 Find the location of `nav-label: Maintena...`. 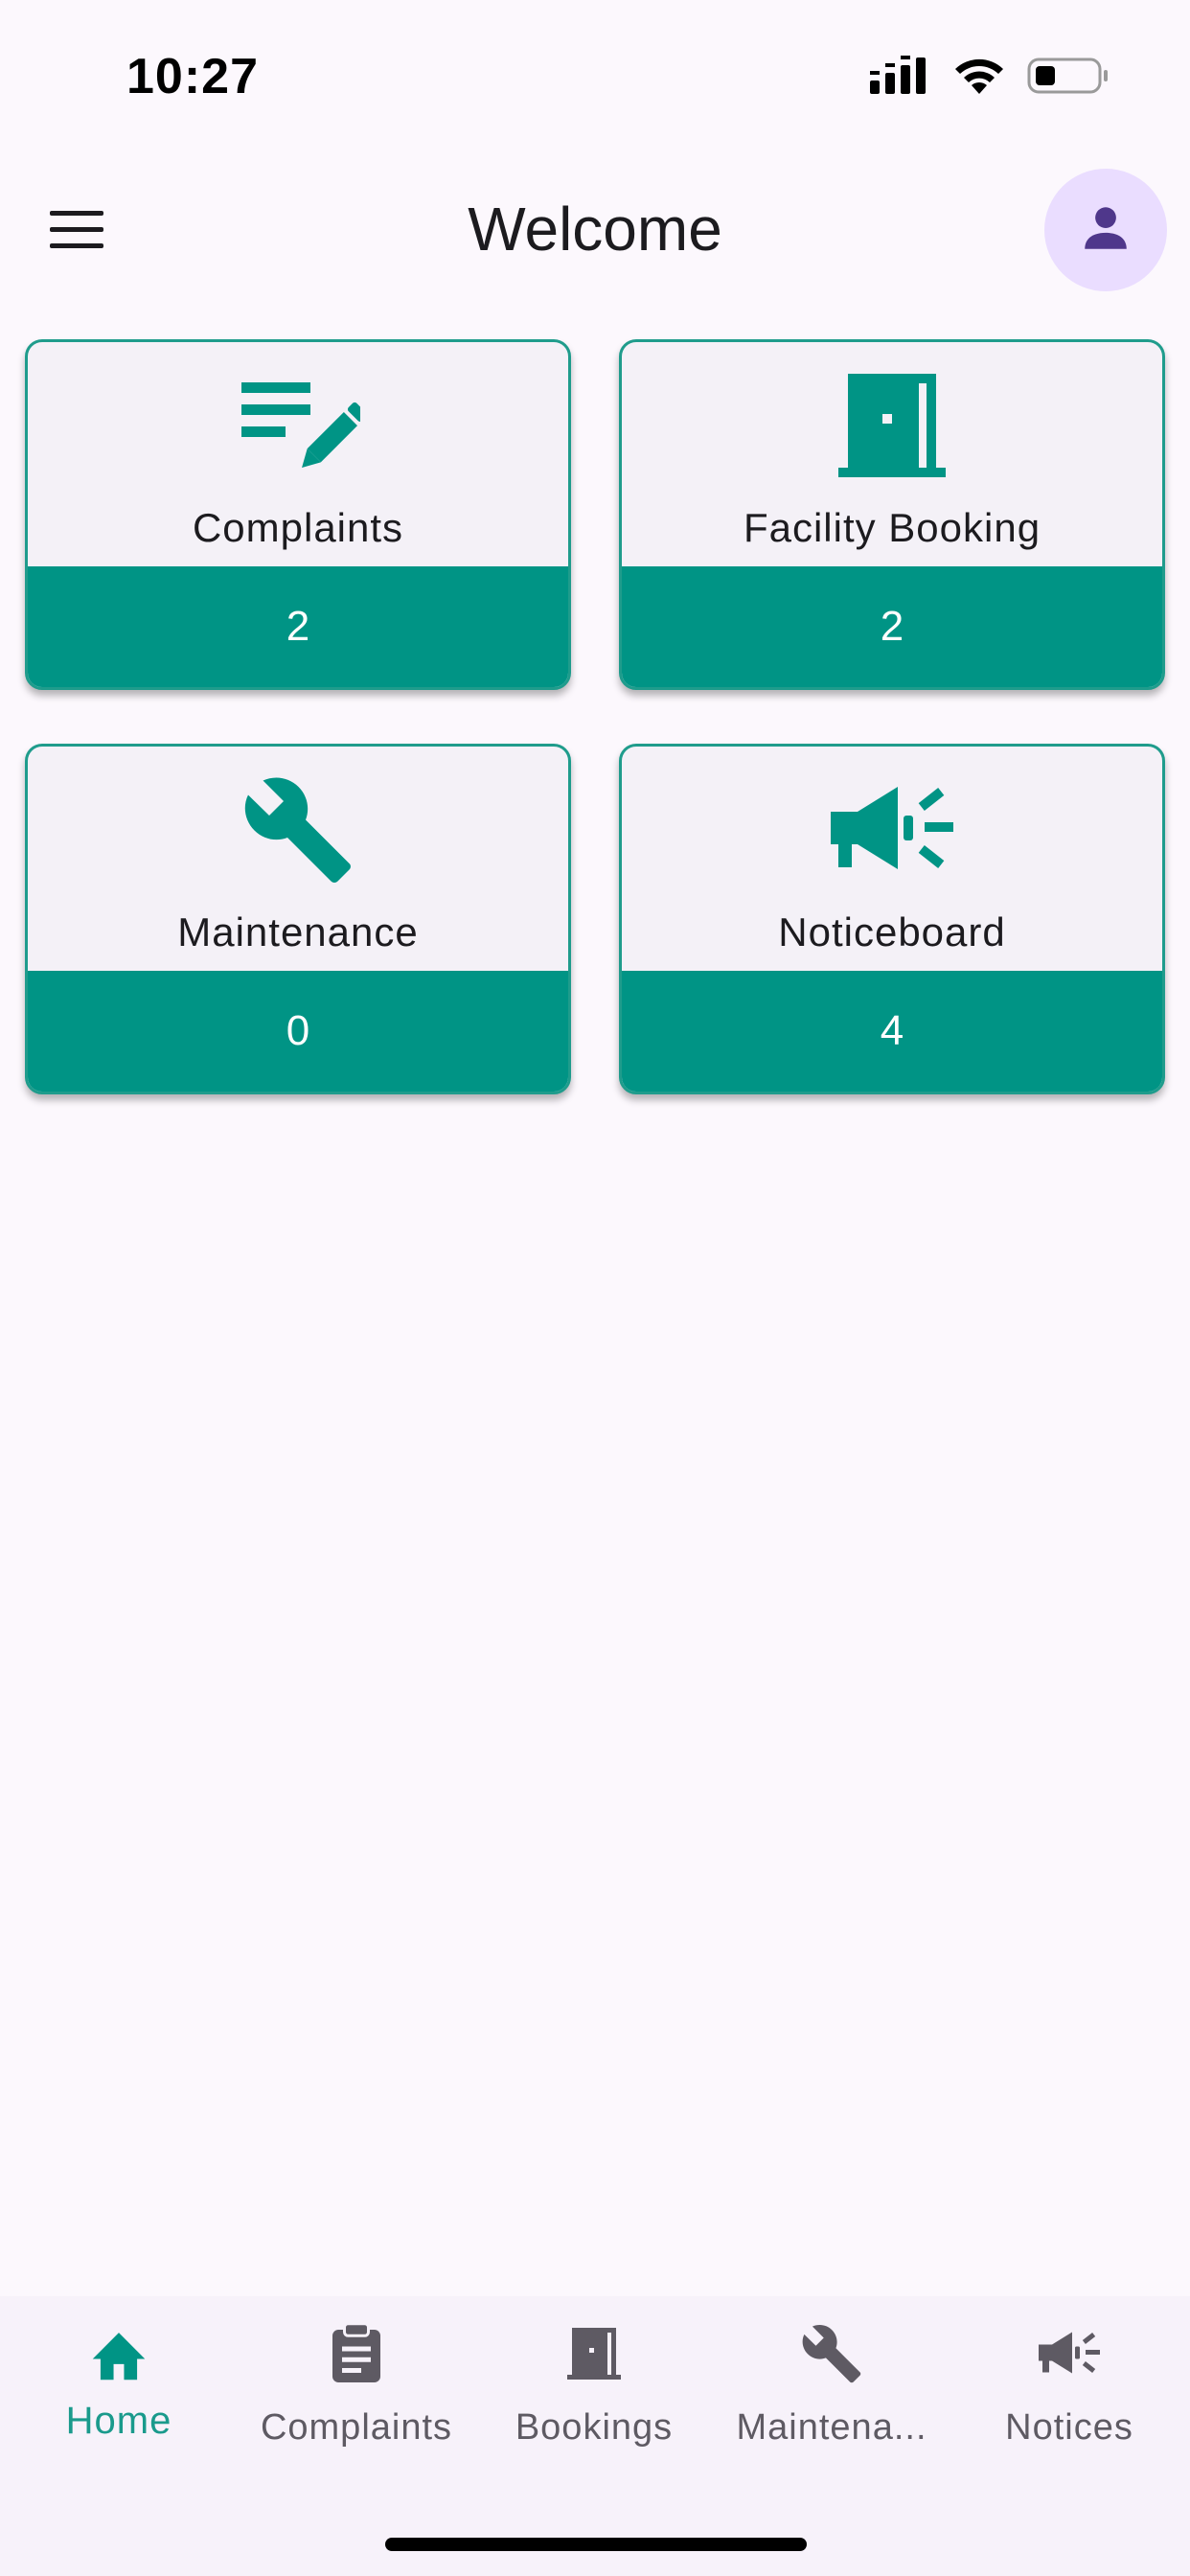

nav-label: Maintena... is located at coordinates (832, 2427).